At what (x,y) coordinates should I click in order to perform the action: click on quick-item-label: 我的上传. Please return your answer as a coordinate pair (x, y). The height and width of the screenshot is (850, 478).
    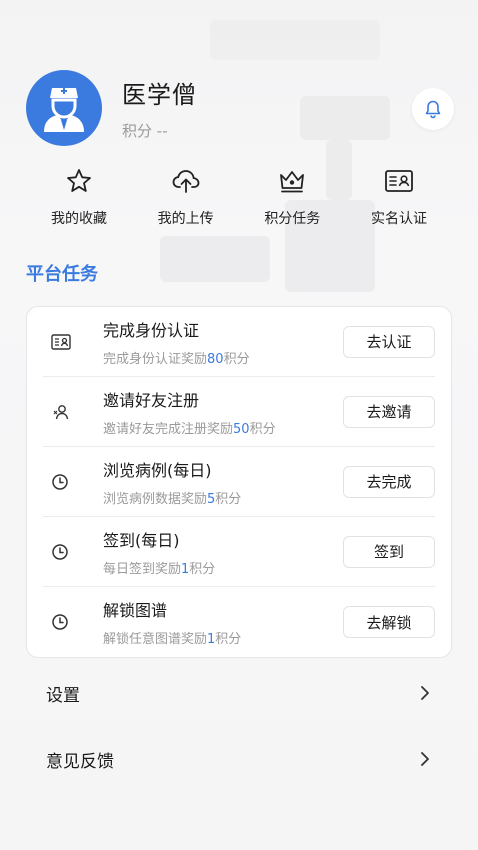
    Looking at the image, I should click on (185, 219).